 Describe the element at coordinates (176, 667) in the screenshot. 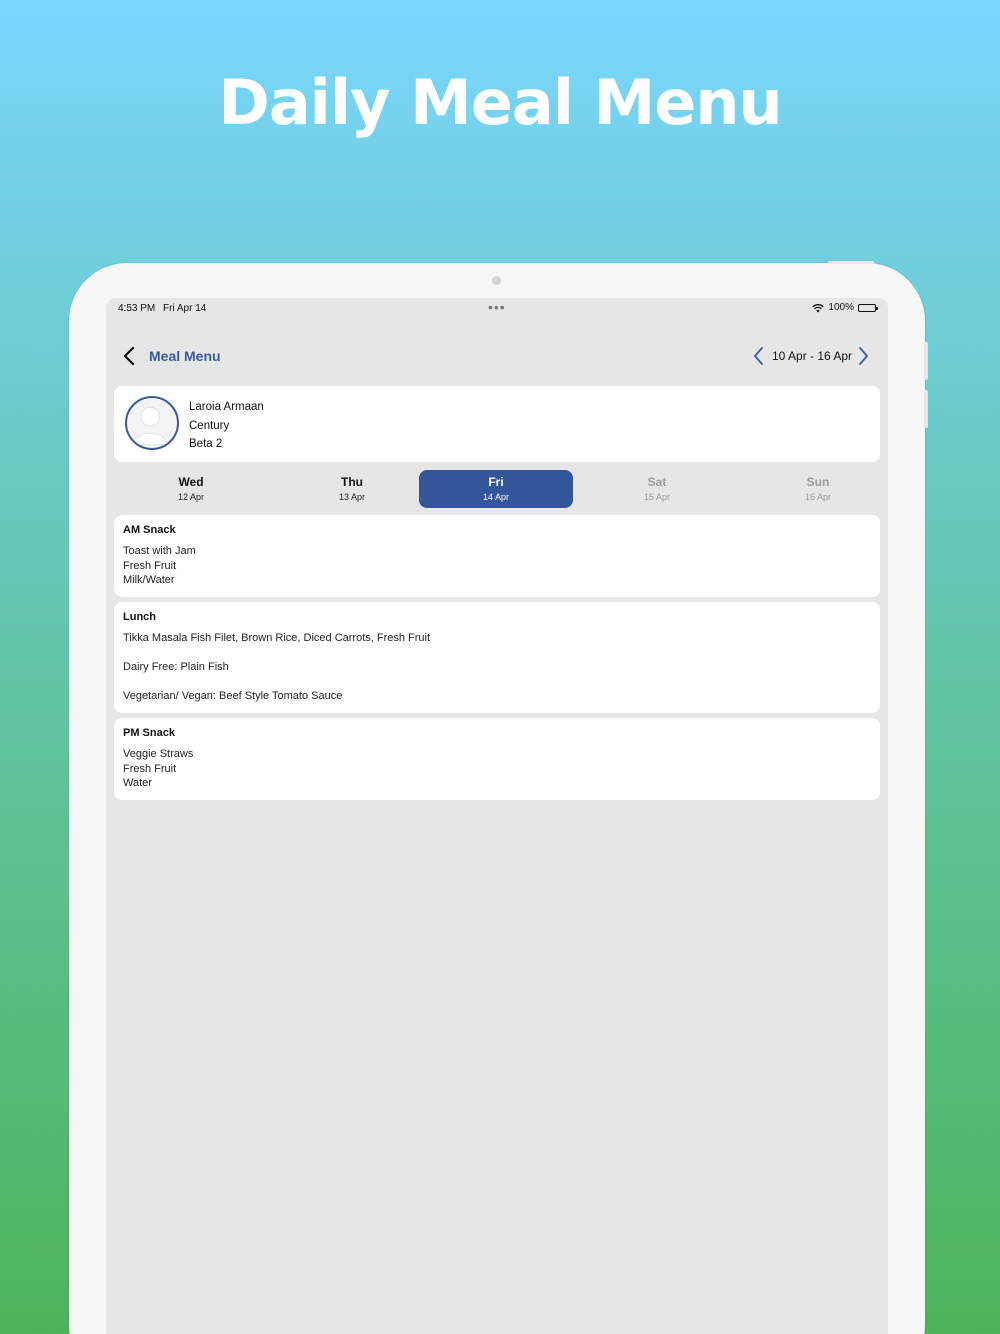

I see `meal-item: Dairy Free: Plain Fish` at that location.